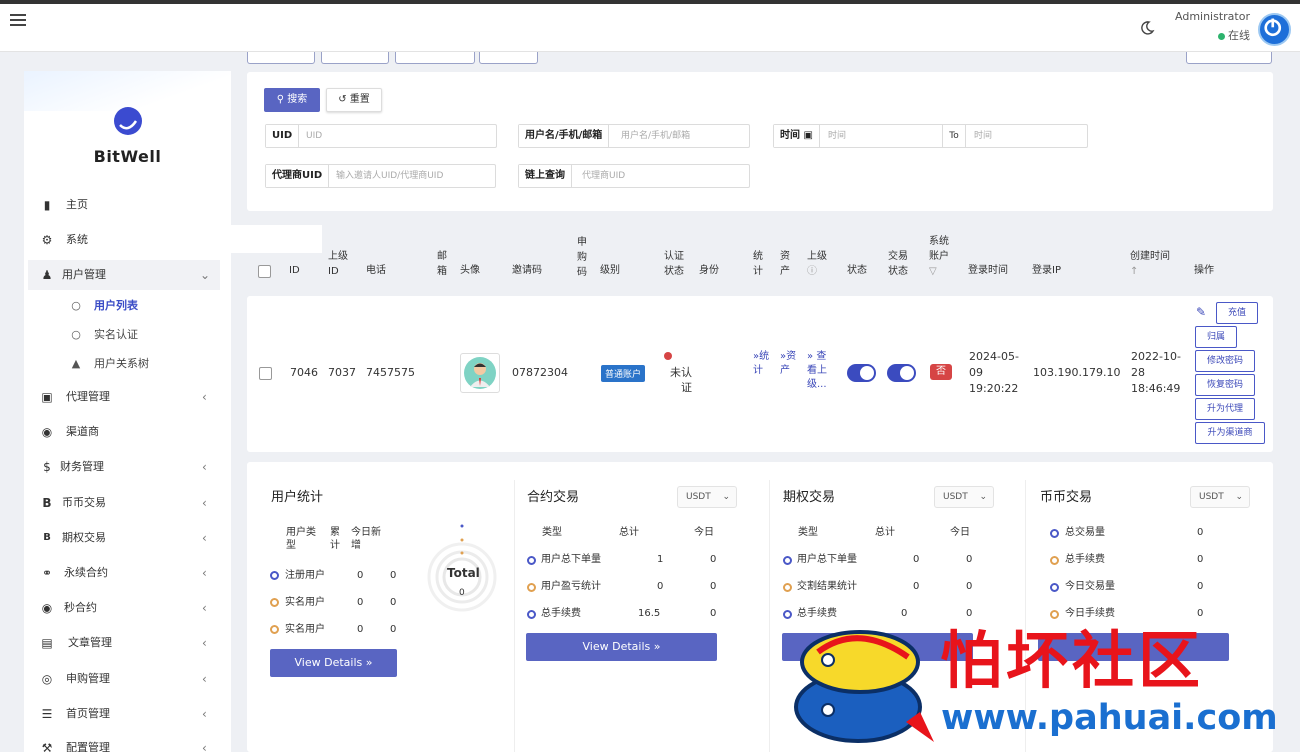  What do you see at coordinates (127, 432) in the screenshot?
I see `sidebar-item-channel: ◉ 渠道商` at bounding box center [127, 432].